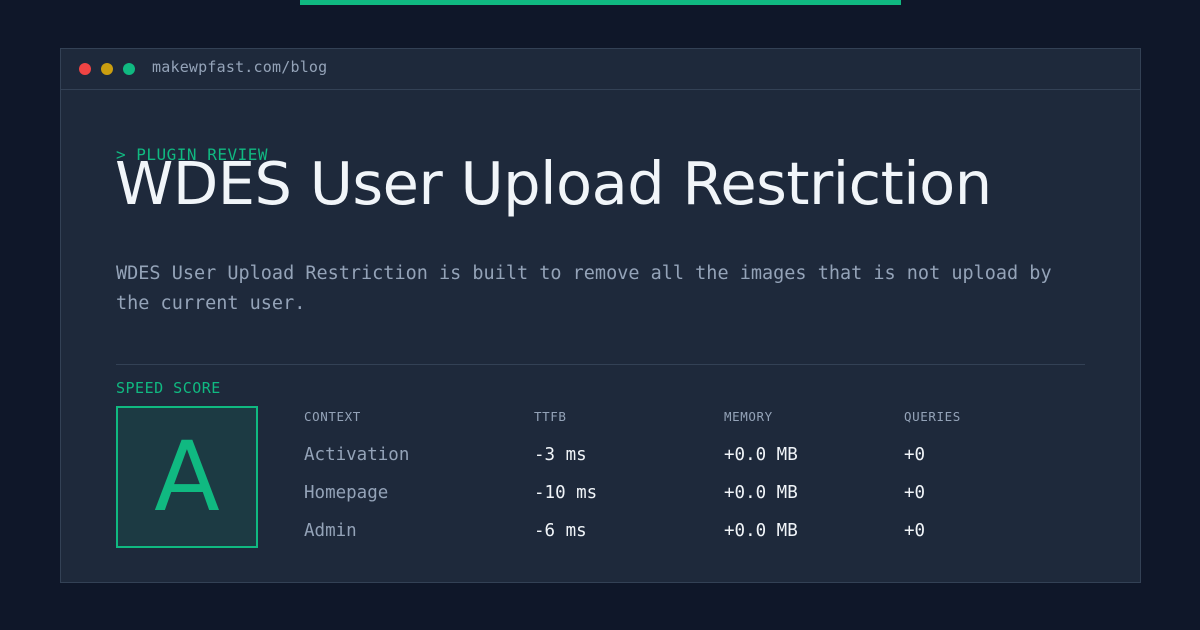  What do you see at coordinates (915, 455) in the screenshot?
I see `row-activation-queries: +0` at bounding box center [915, 455].